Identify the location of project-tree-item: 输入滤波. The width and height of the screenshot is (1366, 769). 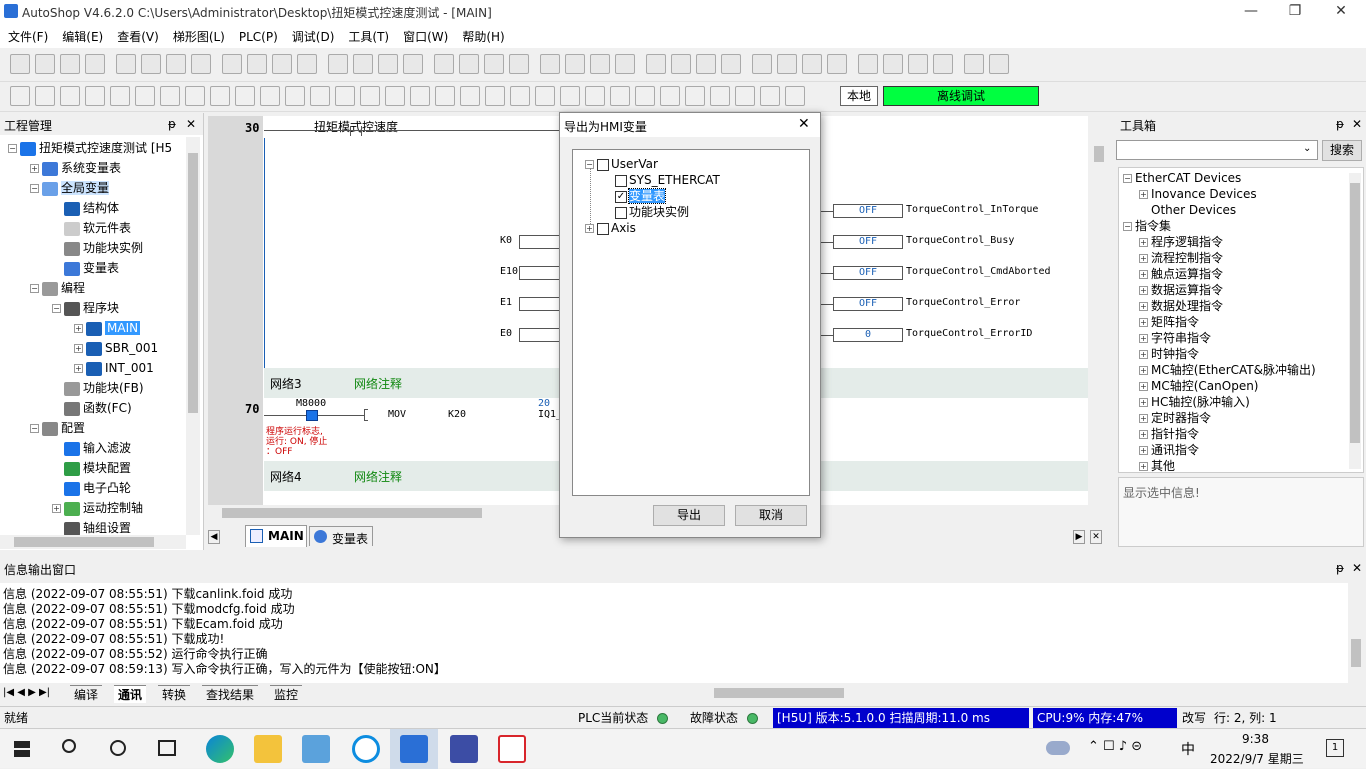
(91, 448).